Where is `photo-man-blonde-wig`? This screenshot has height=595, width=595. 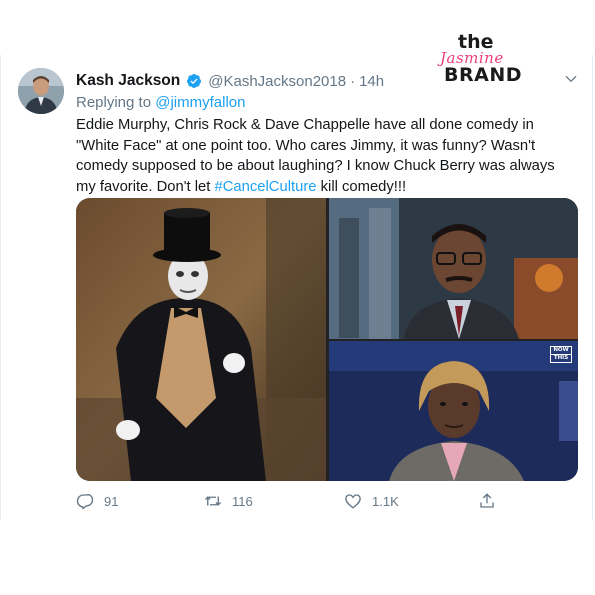 photo-man-blonde-wig is located at coordinates (453, 411).